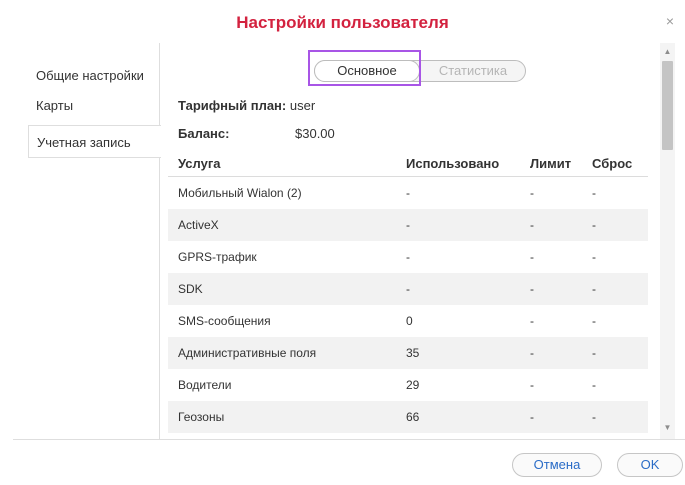 The image size is (685, 485). I want to click on sidebar-item-maps: Карты, so click(93, 105).